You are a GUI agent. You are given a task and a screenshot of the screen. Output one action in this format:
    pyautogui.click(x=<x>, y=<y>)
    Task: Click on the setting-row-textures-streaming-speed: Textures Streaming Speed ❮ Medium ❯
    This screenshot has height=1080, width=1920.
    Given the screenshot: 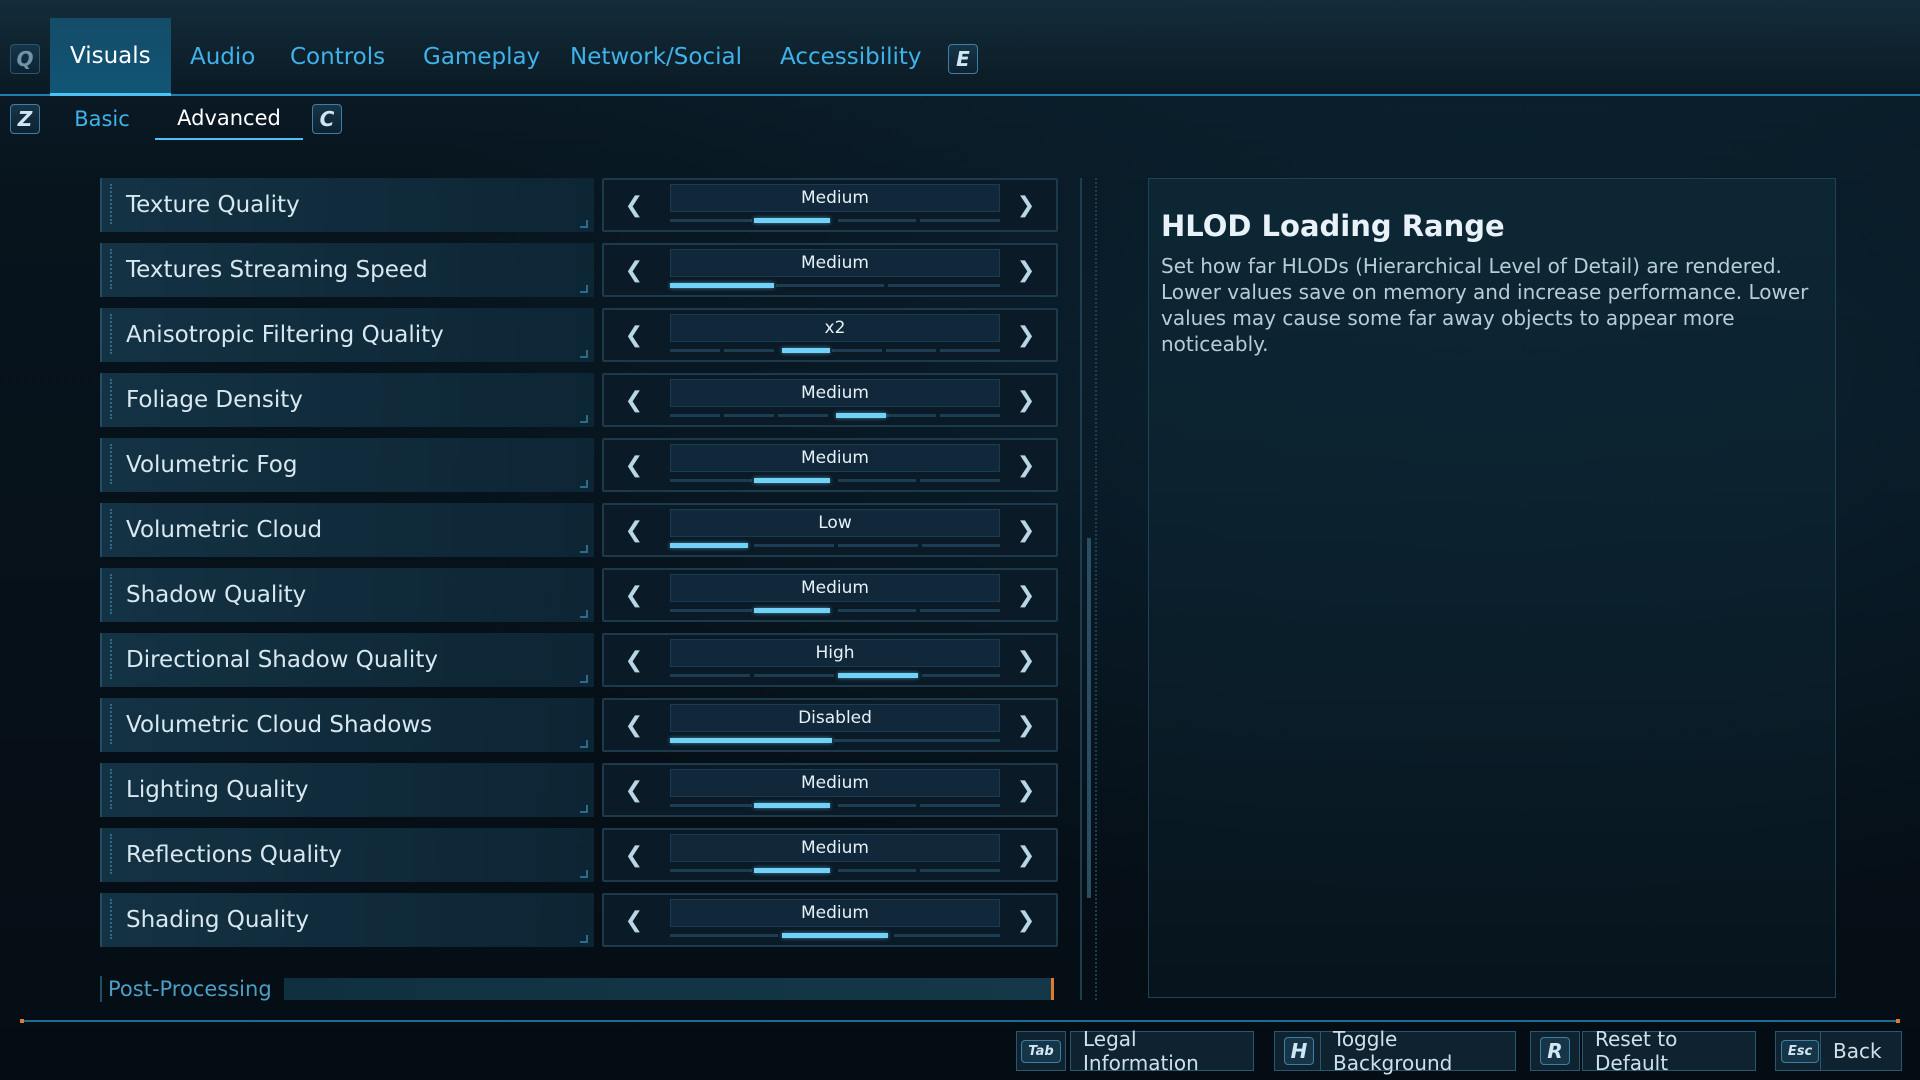 What is the action you would take?
    pyautogui.click(x=580, y=271)
    